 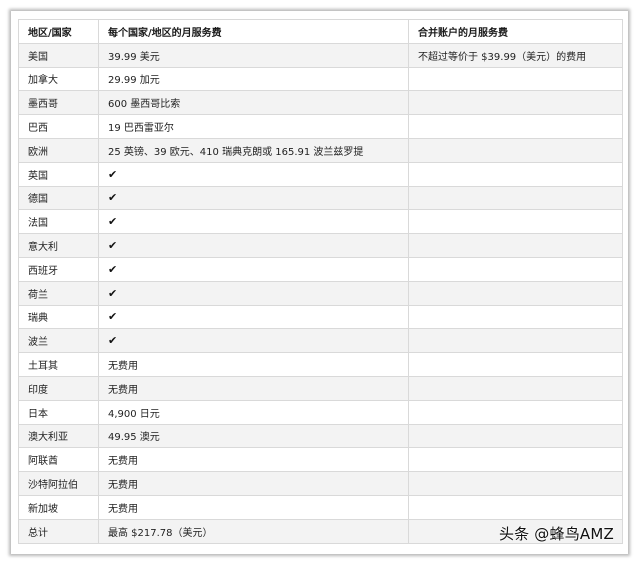 I want to click on table-row: 荷兰 ✔, so click(x=320, y=293).